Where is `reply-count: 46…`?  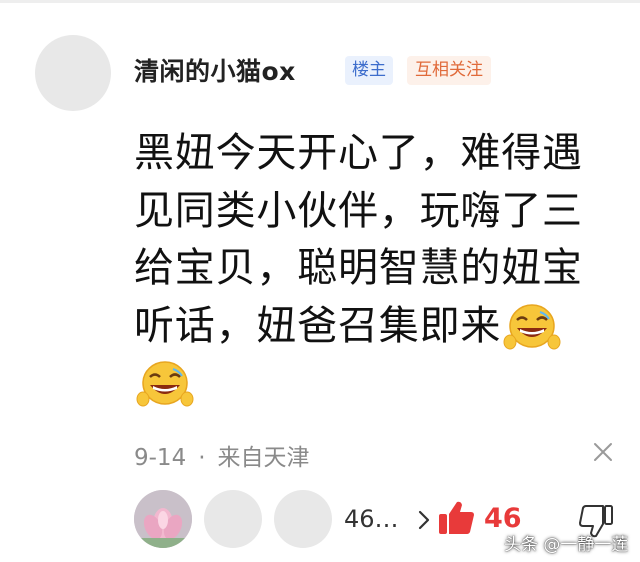
reply-count: 46… is located at coordinates (371, 519).